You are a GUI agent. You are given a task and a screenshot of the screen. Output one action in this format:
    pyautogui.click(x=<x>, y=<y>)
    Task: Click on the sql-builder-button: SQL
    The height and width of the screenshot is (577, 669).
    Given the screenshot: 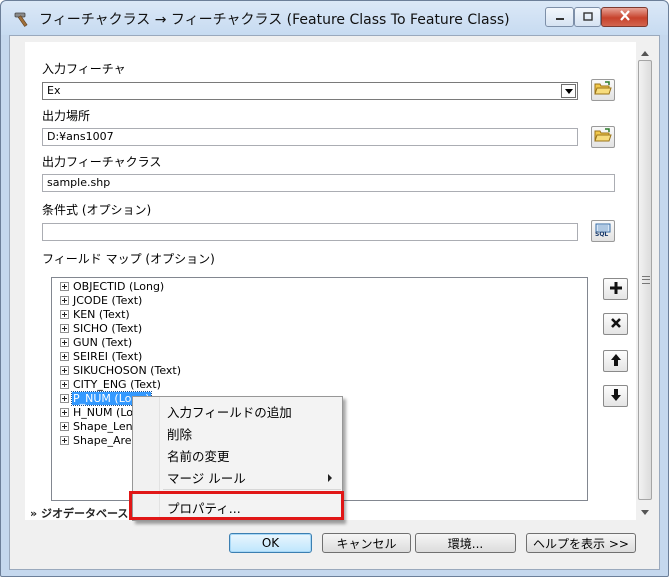 What is the action you would take?
    pyautogui.click(x=603, y=231)
    